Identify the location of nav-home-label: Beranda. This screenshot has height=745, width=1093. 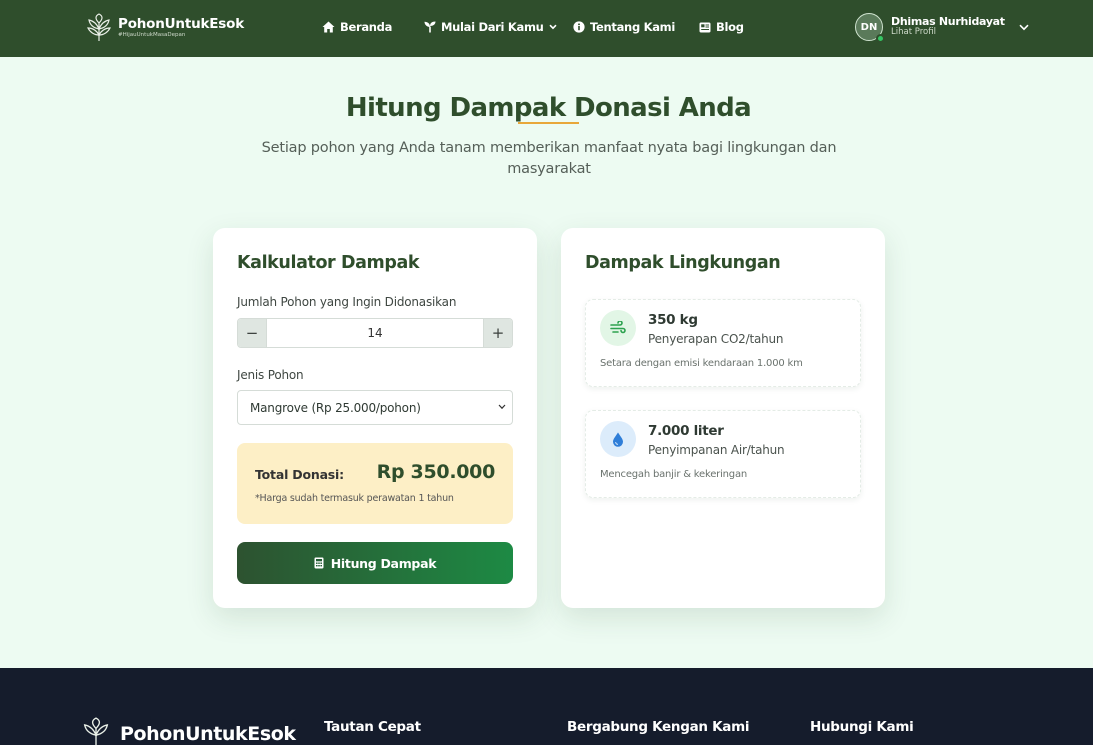
(366, 27).